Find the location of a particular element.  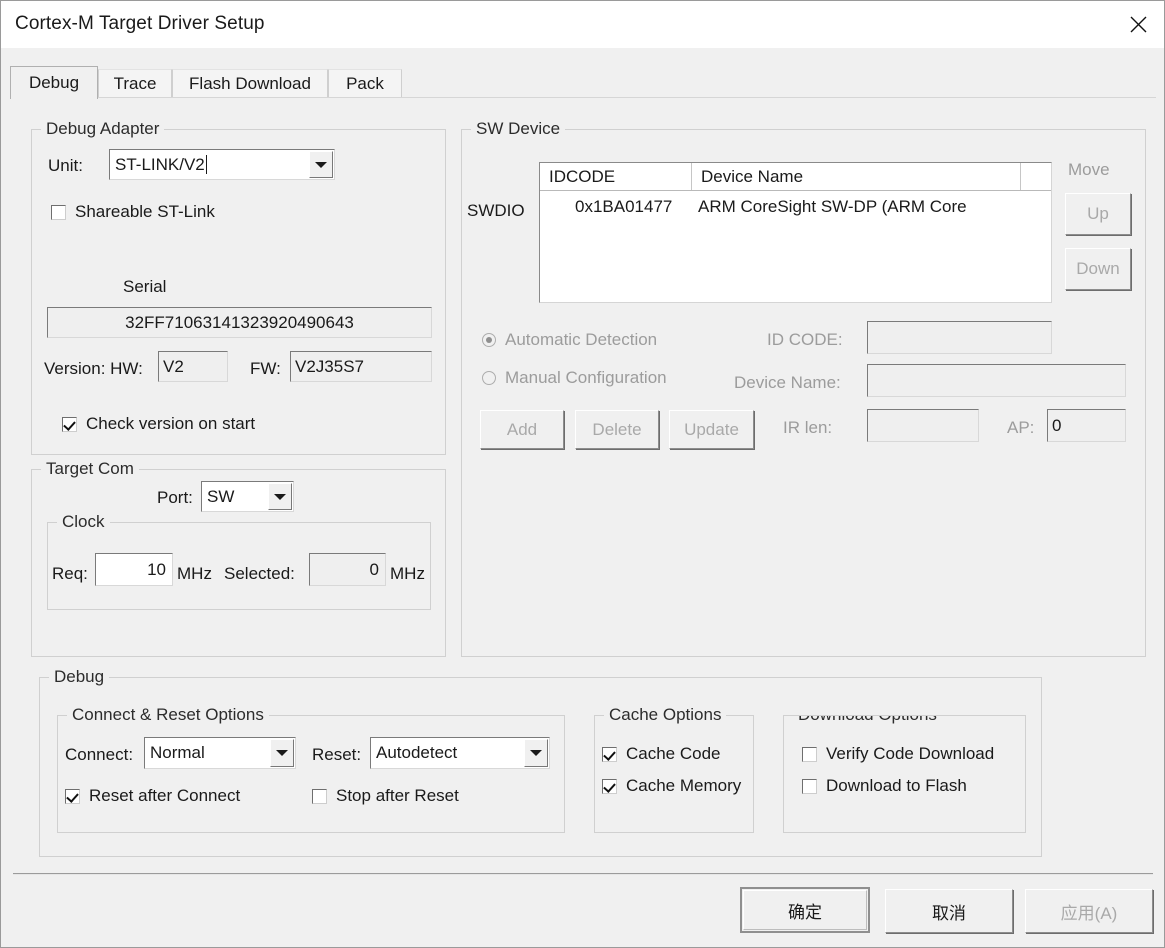

cancel-button: 取消 is located at coordinates (949, 911).